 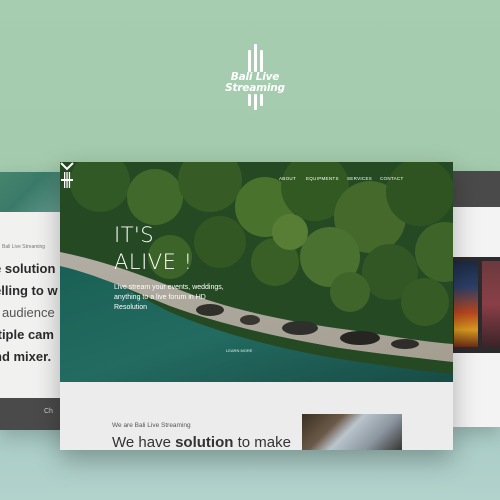 What do you see at coordinates (153, 249) in the screenshot?
I see `hero-title: IT'S ALIVE !` at bounding box center [153, 249].